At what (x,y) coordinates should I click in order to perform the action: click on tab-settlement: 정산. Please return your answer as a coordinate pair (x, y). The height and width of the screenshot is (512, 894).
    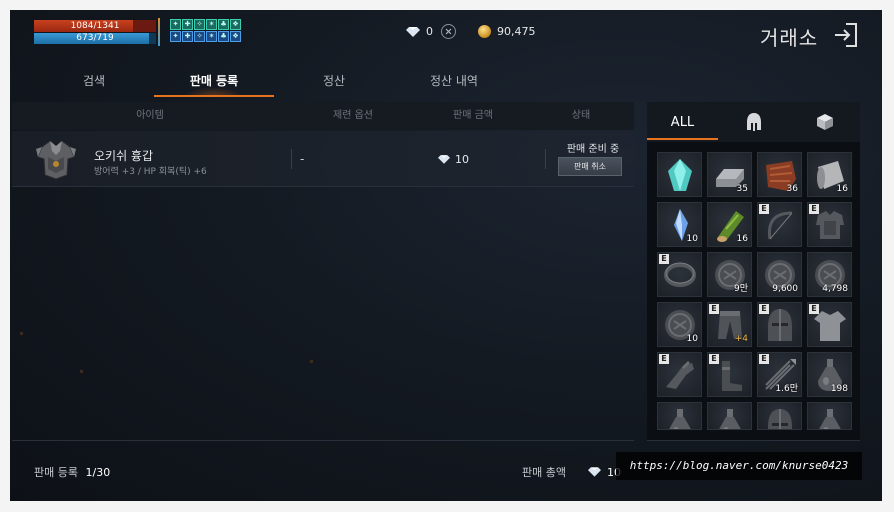
    Looking at the image, I should click on (334, 84).